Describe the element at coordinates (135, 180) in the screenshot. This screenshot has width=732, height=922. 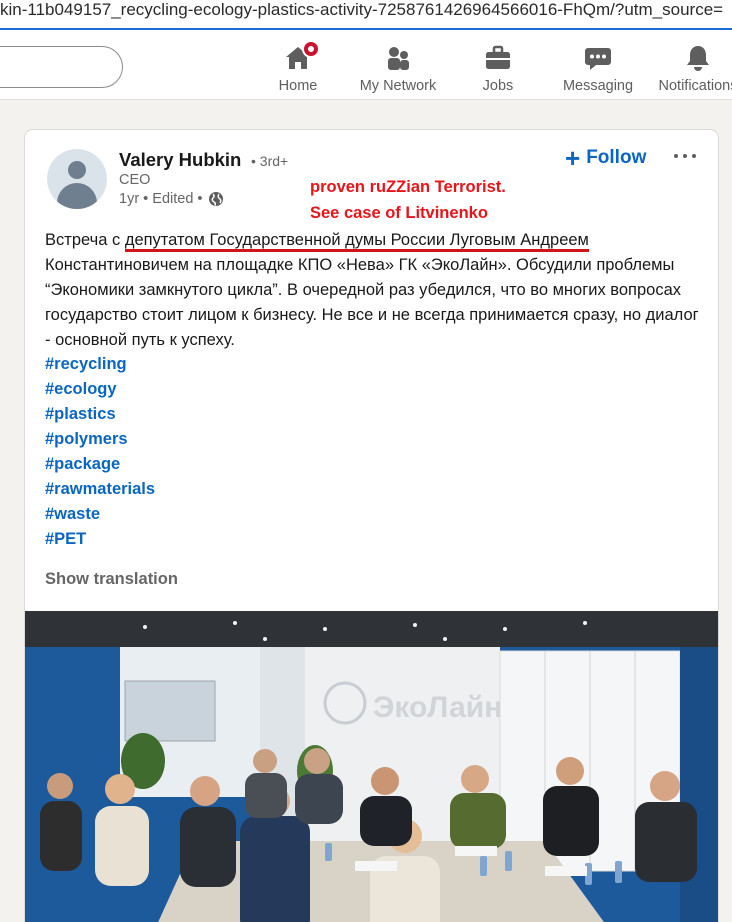
I see `author-headline: CEO` at that location.